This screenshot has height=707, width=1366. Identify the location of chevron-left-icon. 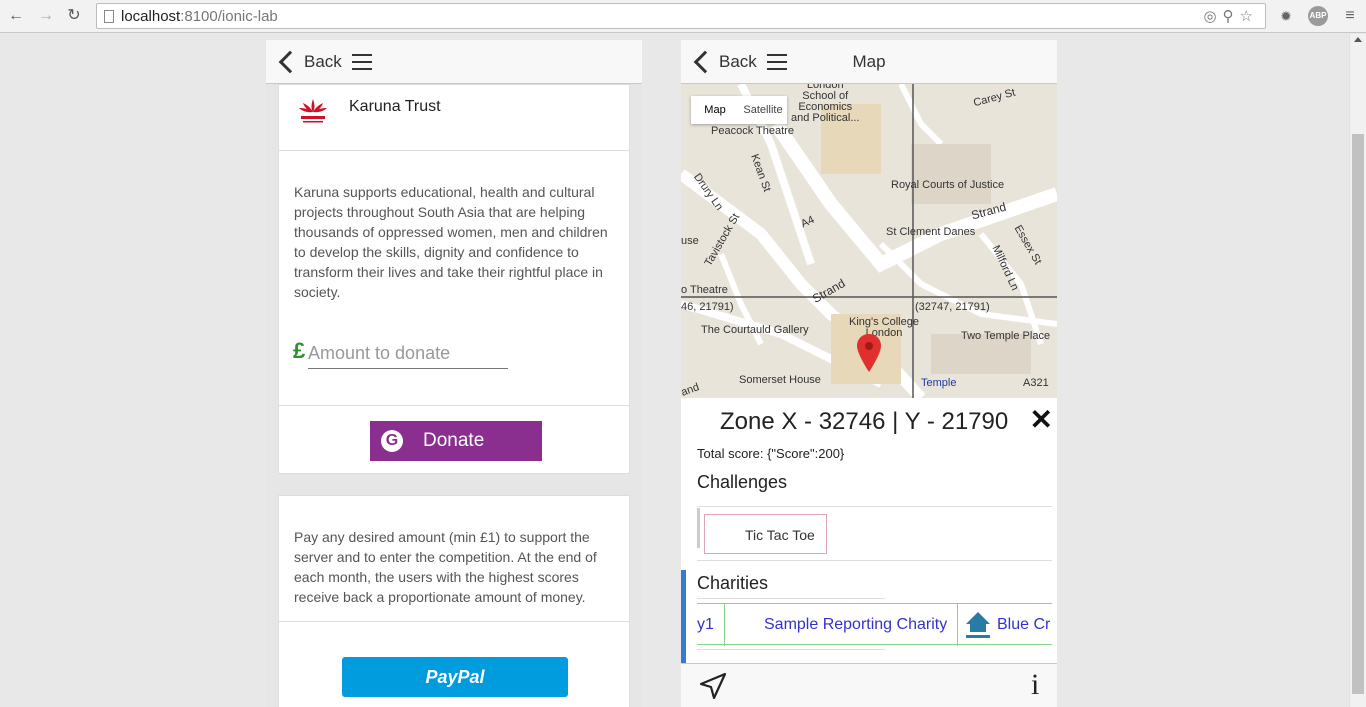
(290, 62).